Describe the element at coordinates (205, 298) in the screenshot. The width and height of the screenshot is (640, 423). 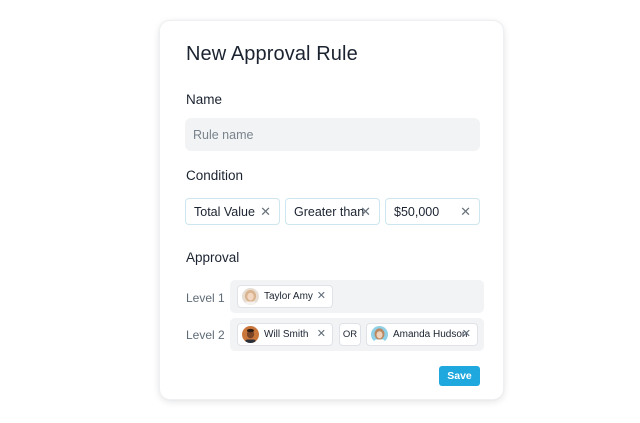
I see `level-1-label: Level 1` at that location.